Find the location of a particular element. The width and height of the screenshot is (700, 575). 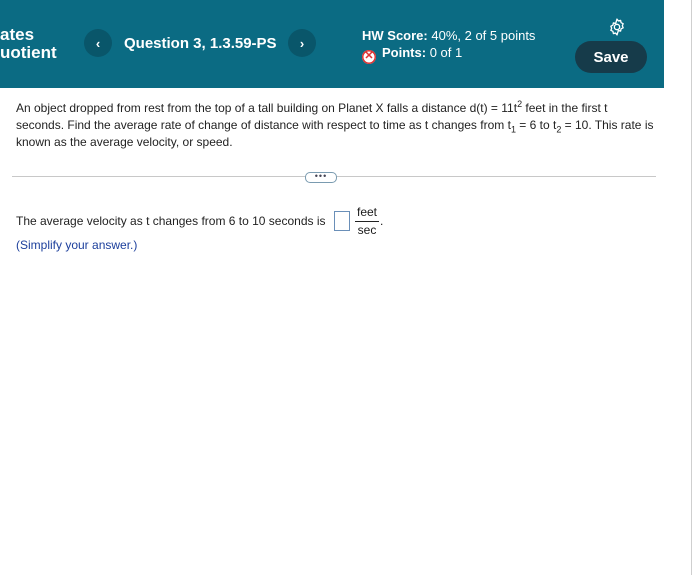

next-question-button: › is located at coordinates (302, 43).